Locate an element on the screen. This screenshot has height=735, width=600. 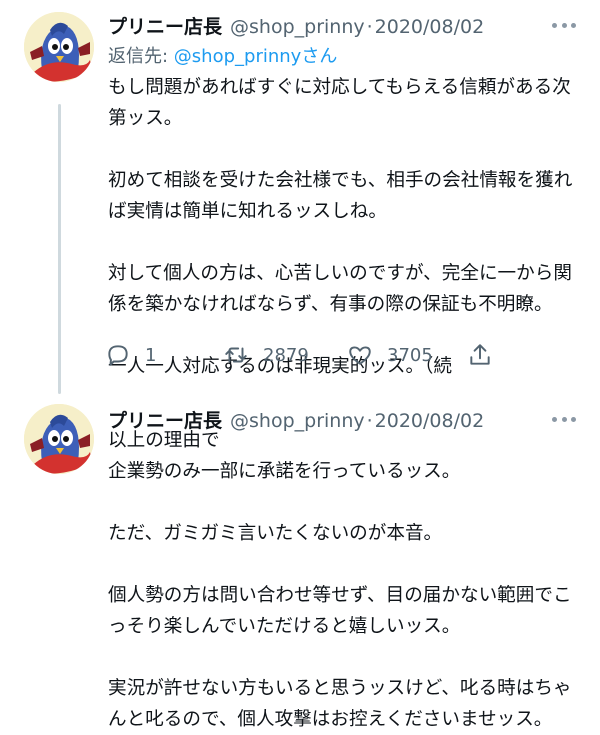
retweet-icon is located at coordinates (236, 355).